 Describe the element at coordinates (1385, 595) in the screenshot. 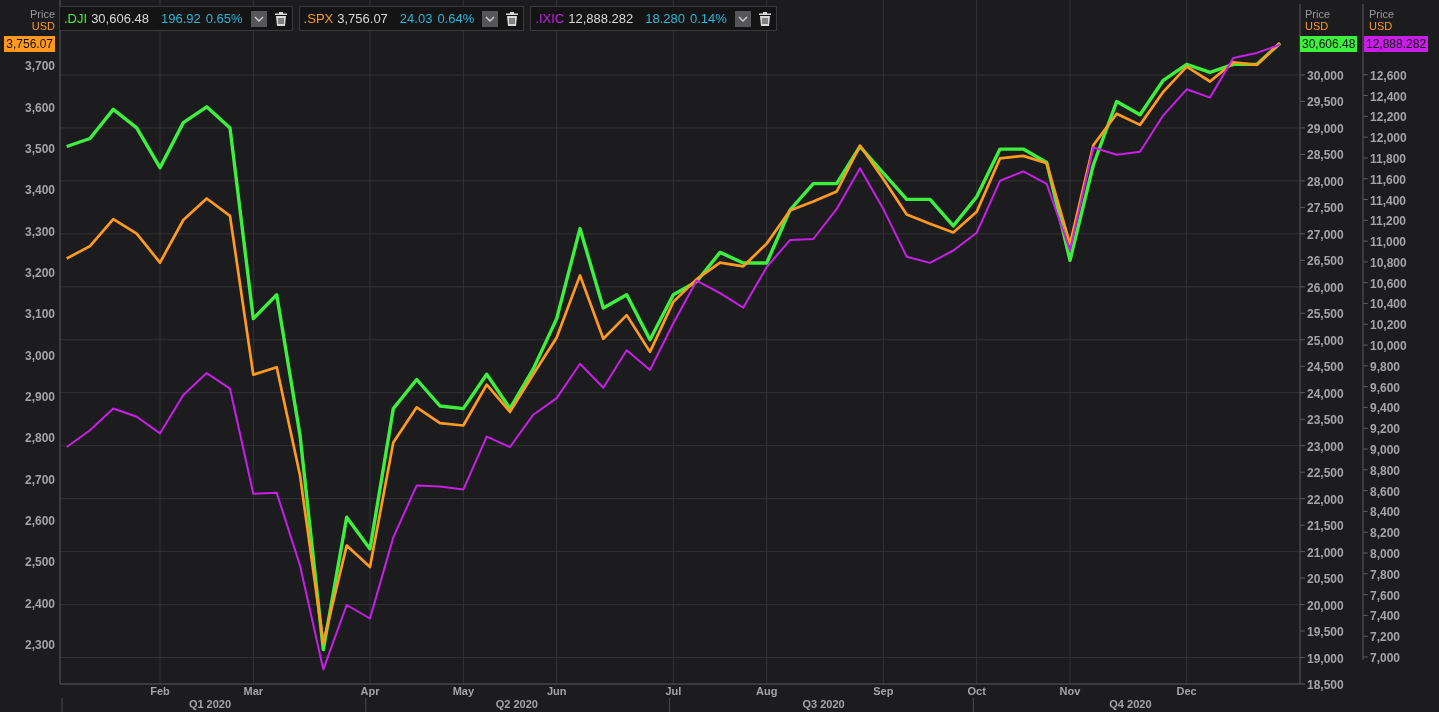

I see `axis-tick-label: 7,600` at that location.